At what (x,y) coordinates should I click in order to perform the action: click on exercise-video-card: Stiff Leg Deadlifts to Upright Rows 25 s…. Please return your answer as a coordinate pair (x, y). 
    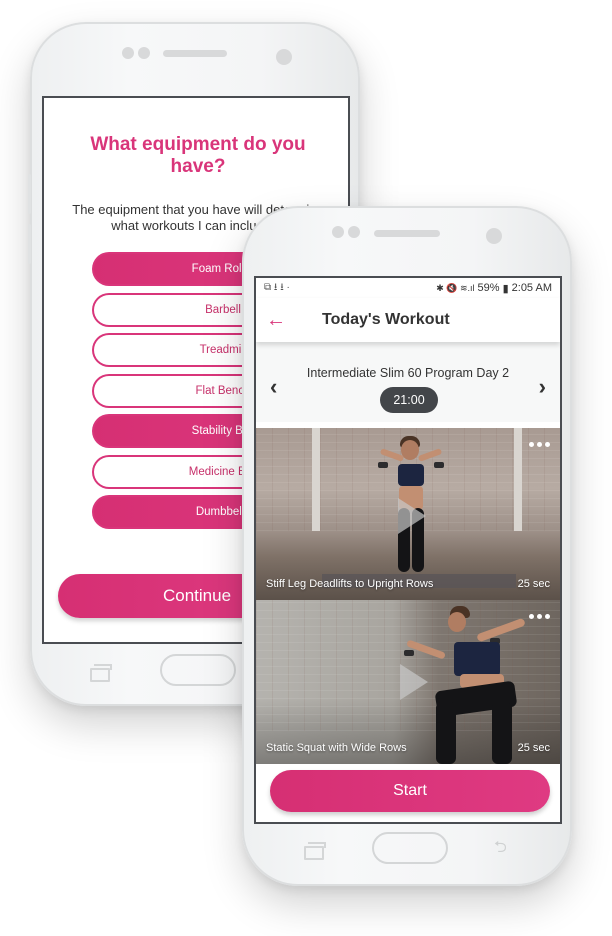
    Looking at the image, I should click on (408, 514).